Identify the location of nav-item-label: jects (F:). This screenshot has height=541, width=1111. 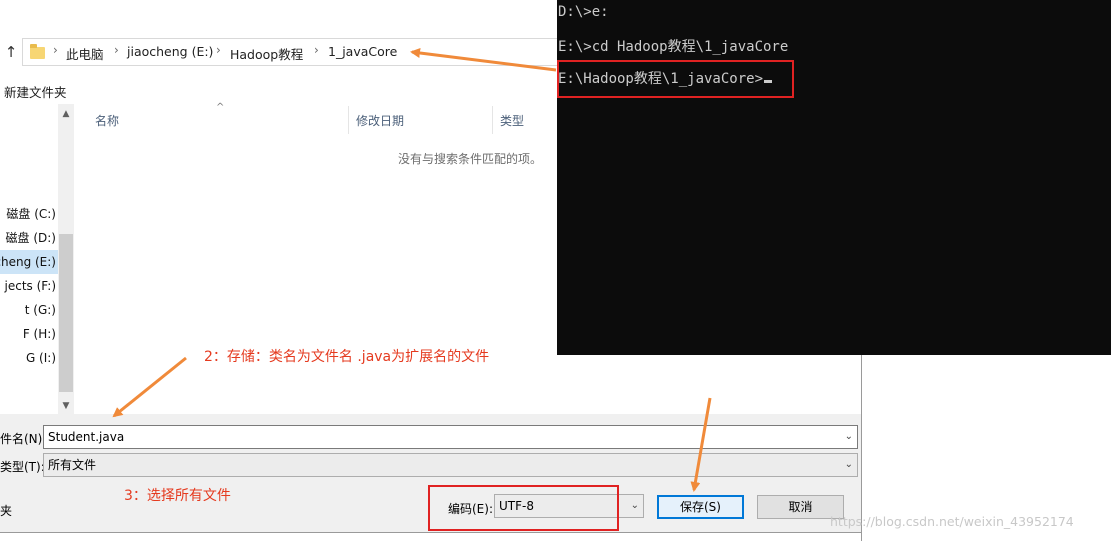
(30, 286).